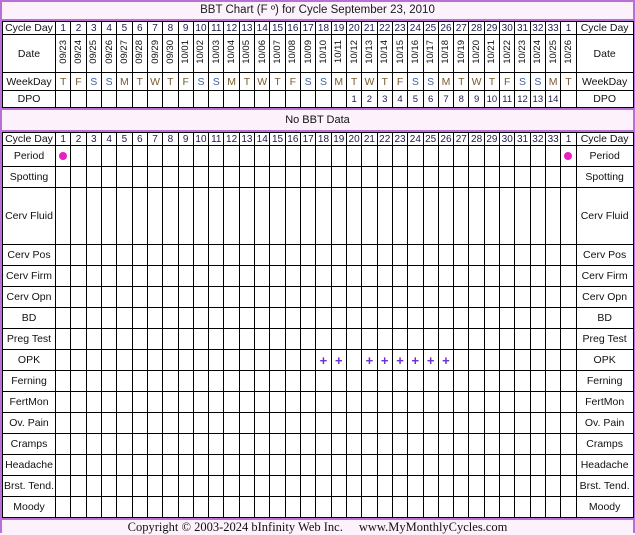  What do you see at coordinates (568, 177) in the screenshot?
I see `cell-spotting-day34` at bounding box center [568, 177].